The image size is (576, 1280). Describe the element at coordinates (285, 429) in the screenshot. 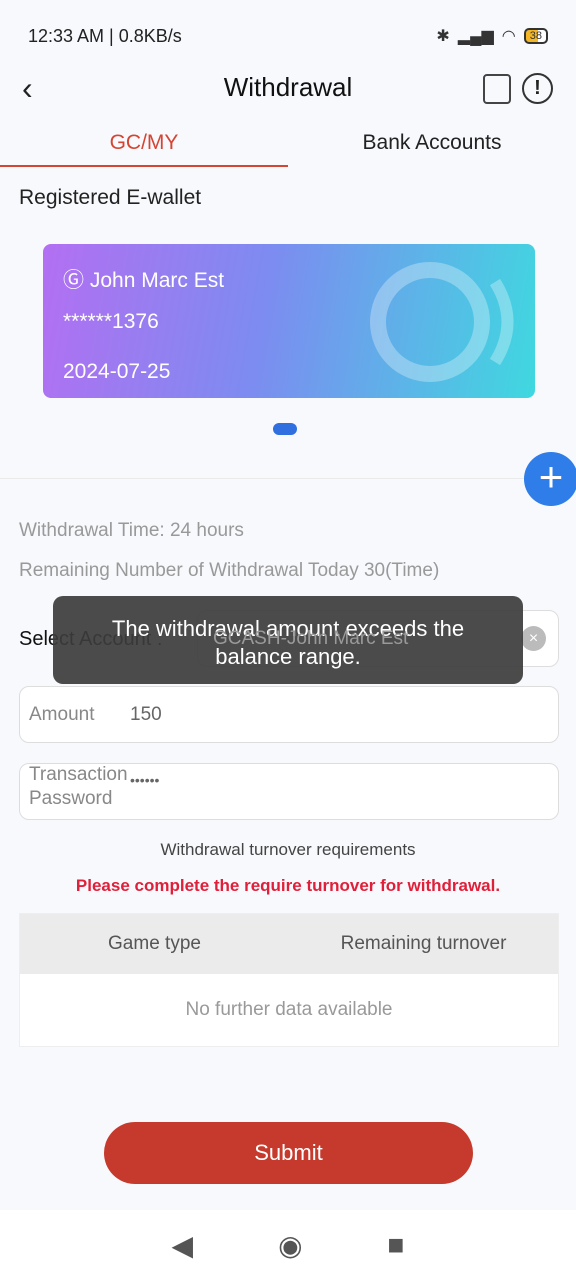

I see `carousel-indicator` at that location.